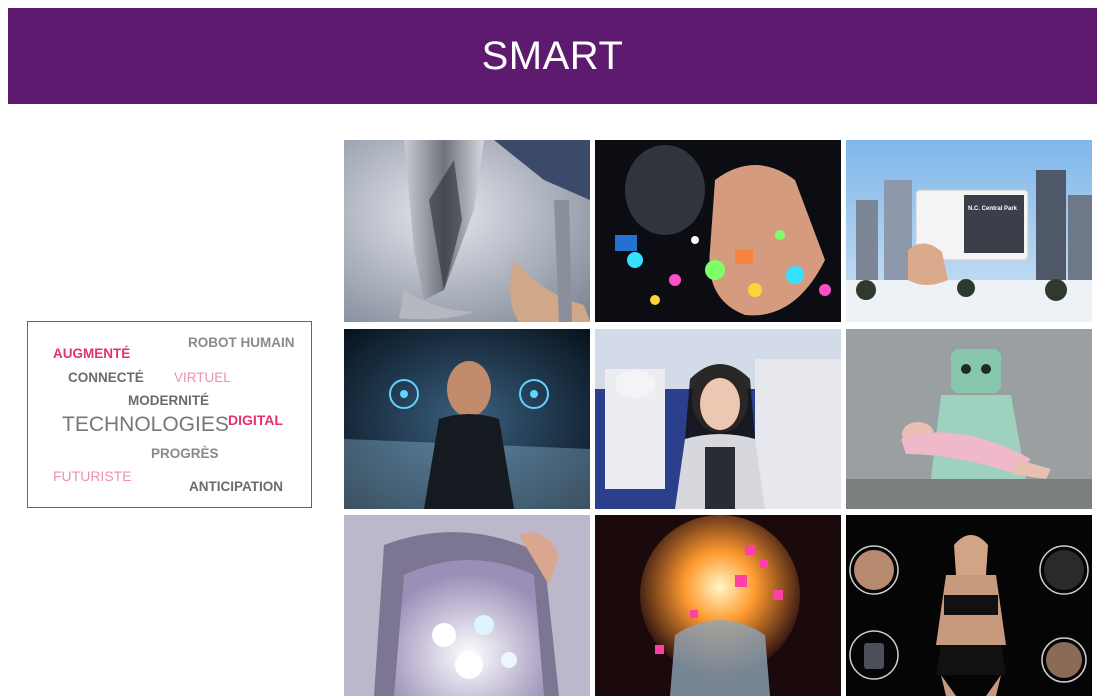 Image resolution: width=1105 pixels, height=696 pixels. What do you see at coordinates (241, 342) in the screenshot?
I see `word-robot-humain: ROBOT HUMAIN` at bounding box center [241, 342].